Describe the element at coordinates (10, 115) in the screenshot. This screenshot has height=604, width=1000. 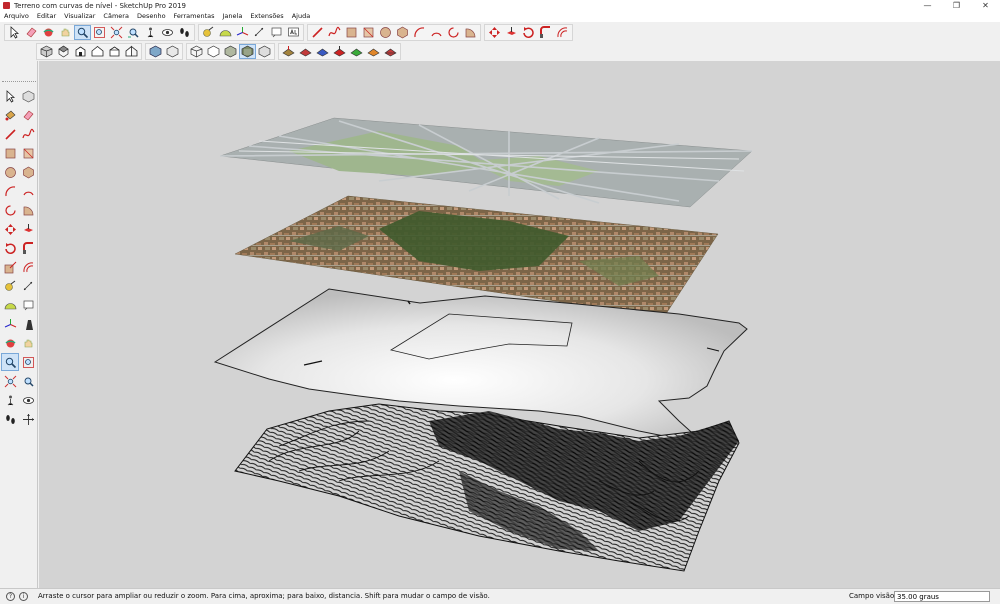
I see `paint-bucket-icon` at that location.